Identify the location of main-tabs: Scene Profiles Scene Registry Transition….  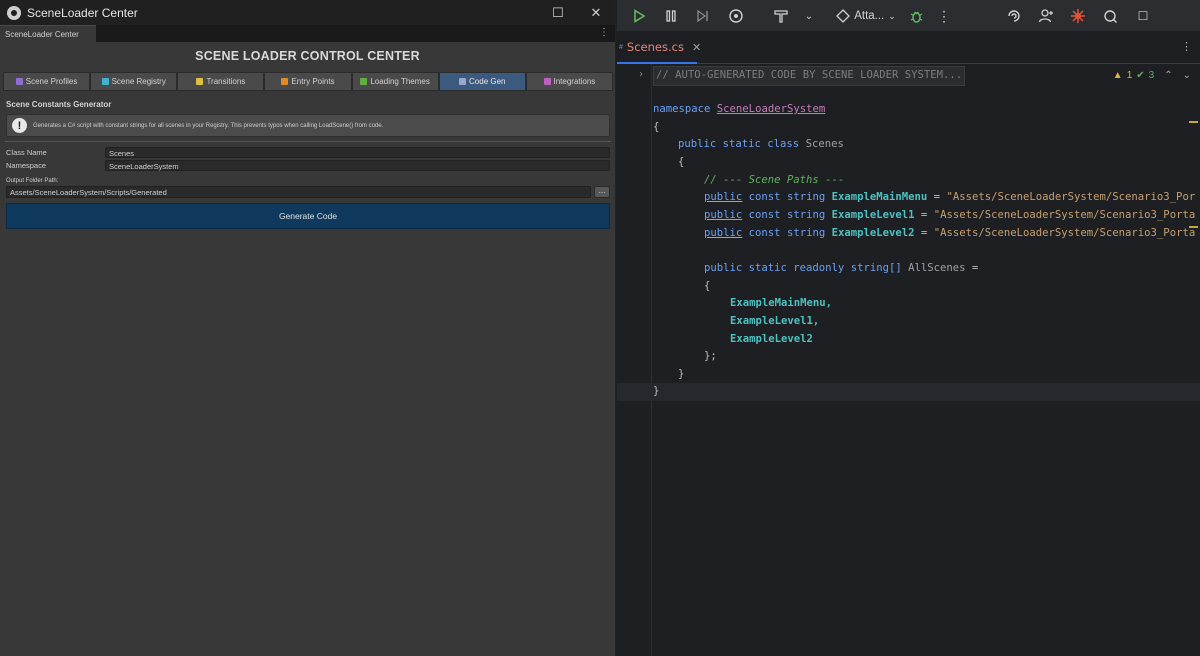
(308, 81).